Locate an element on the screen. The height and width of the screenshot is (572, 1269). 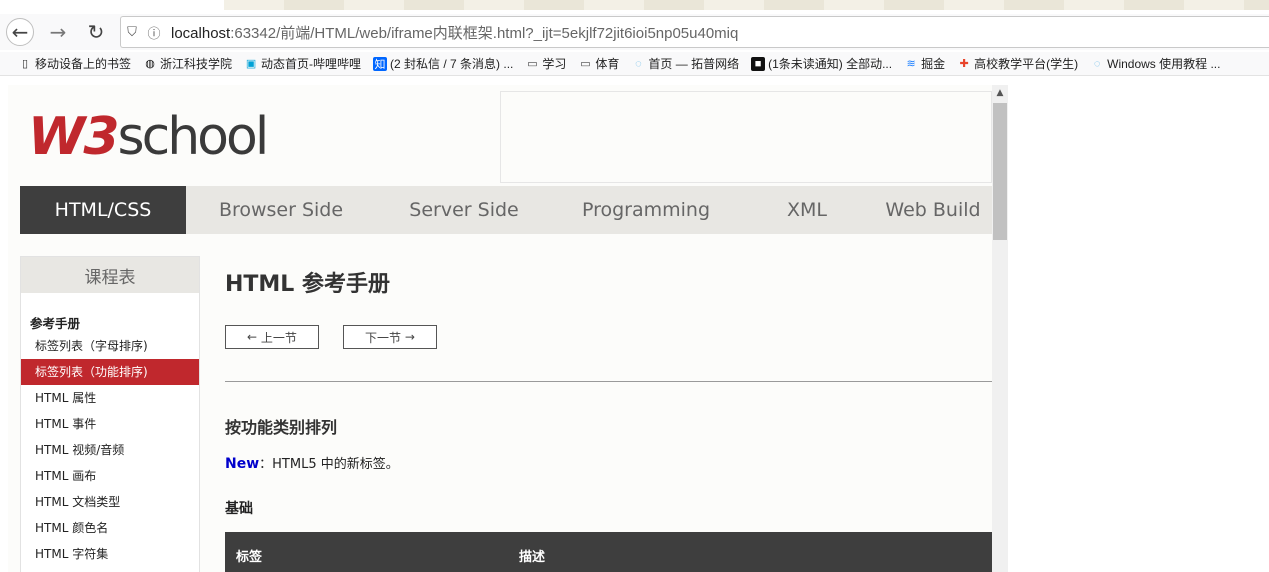
new-tag: New is located at coordinates (242, 464).